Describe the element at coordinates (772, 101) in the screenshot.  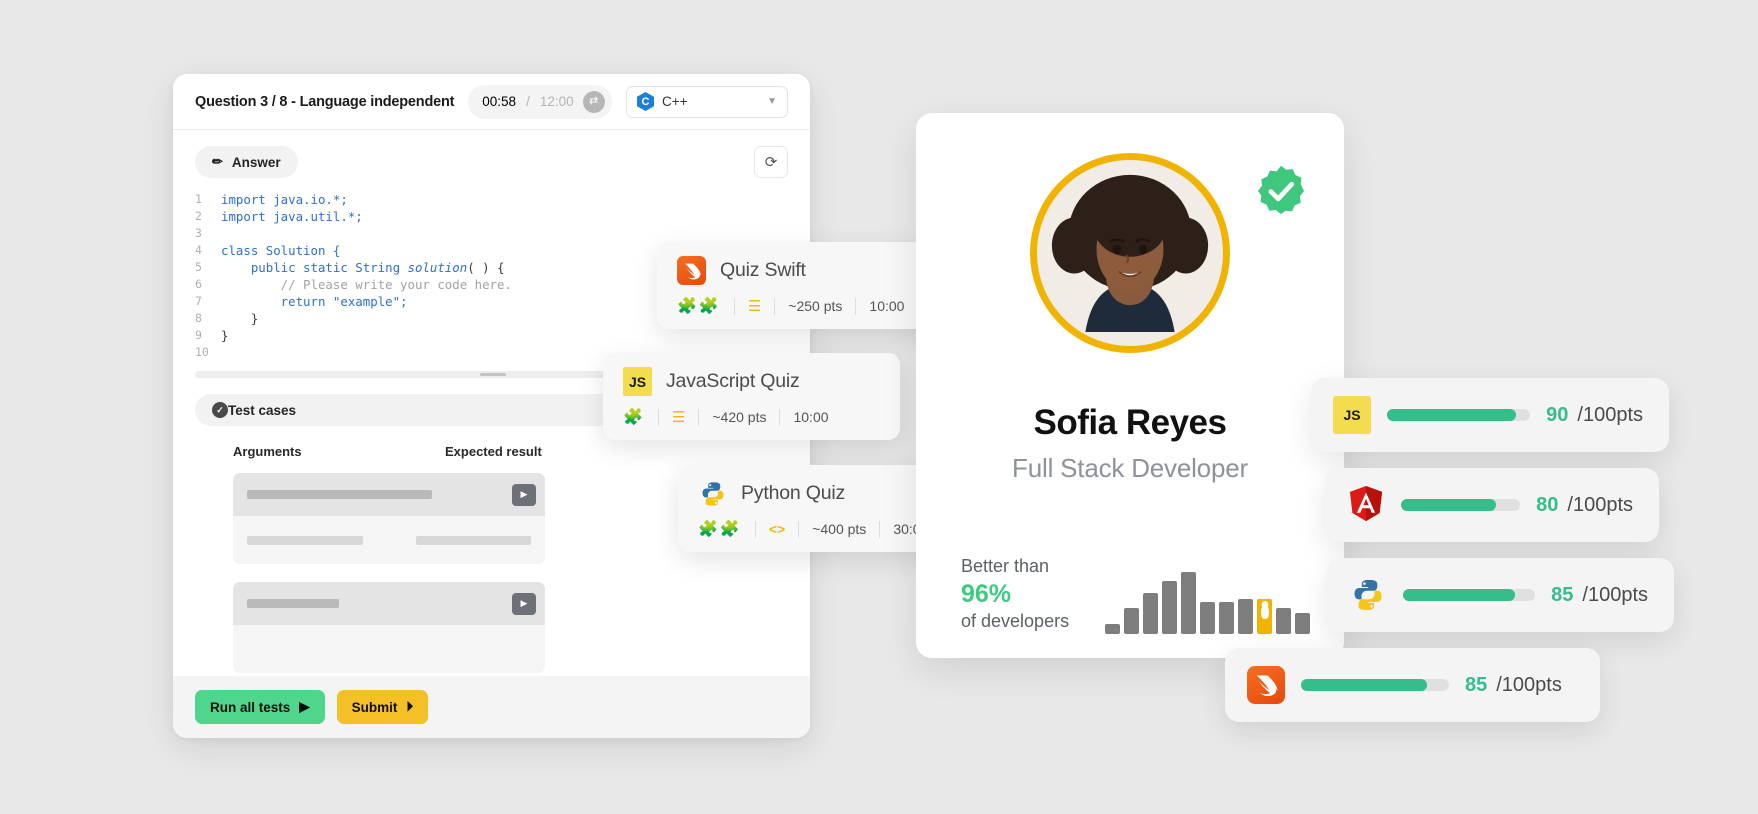
I see `chevron-down-icon: ▼` at that location.